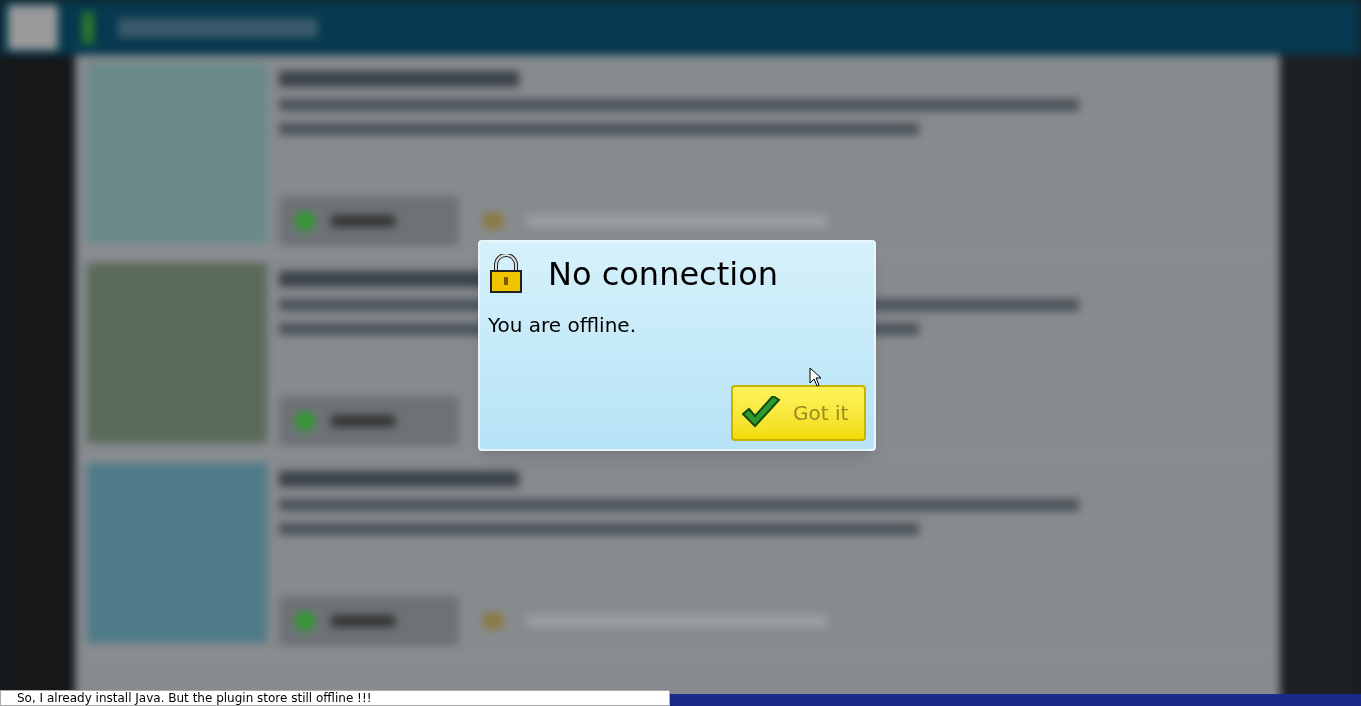 The width and height of the screenshot is (1361, 706). I want to click on dialog-title: No connection, so click(663, 274).